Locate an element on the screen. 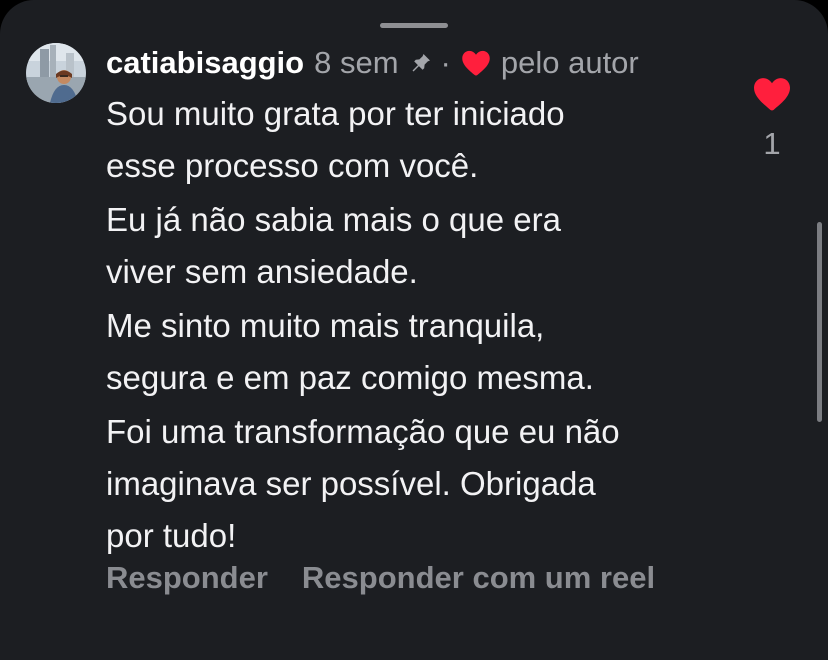 This screenshot has width=828, height=660. scrollbar is located at coordinates (819, 322).